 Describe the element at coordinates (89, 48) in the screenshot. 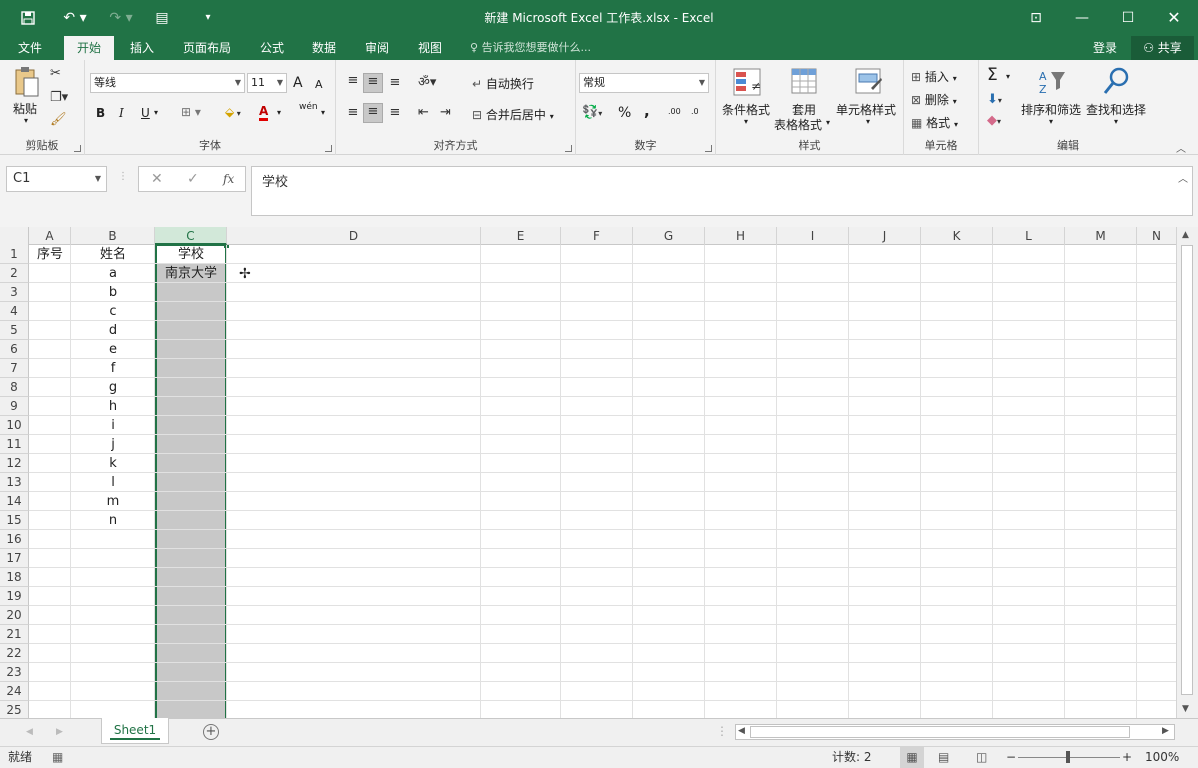

I see `tab-home: 开始` at that location.